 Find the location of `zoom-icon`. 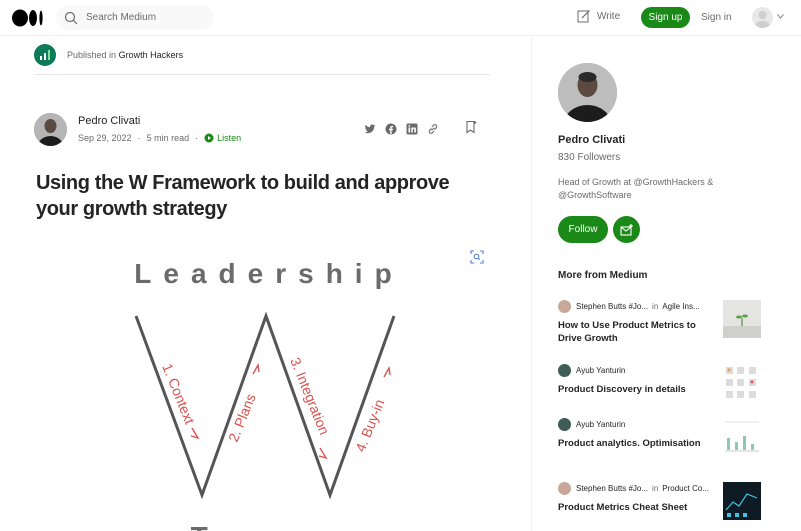

zoom-icon is located at coordinates (477, 257).